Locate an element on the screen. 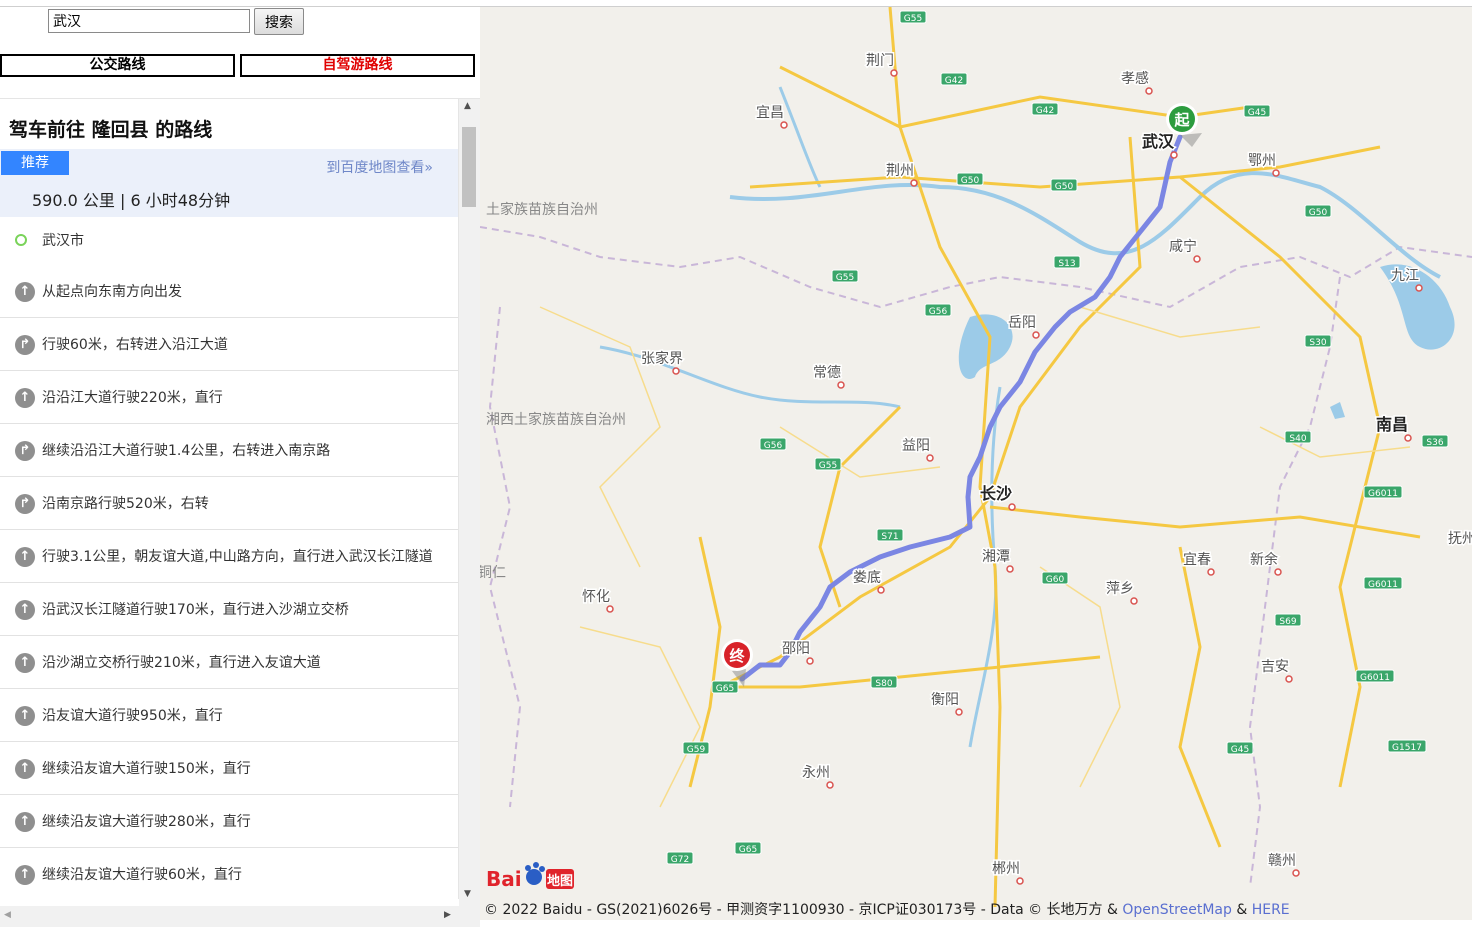  road-shield: S71 is located at coordinates (890, 535).